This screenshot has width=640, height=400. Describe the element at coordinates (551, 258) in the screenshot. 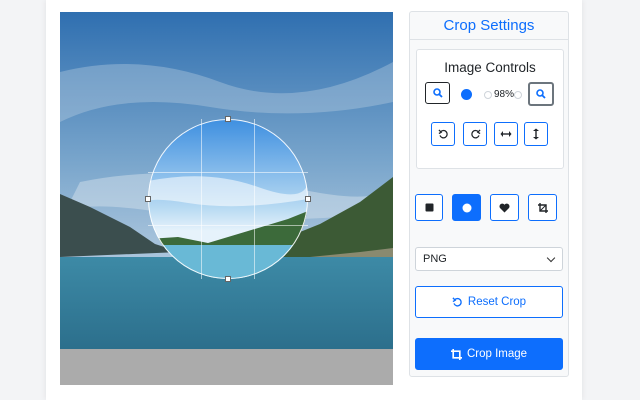

I see `chevron-down-icon` at that location.